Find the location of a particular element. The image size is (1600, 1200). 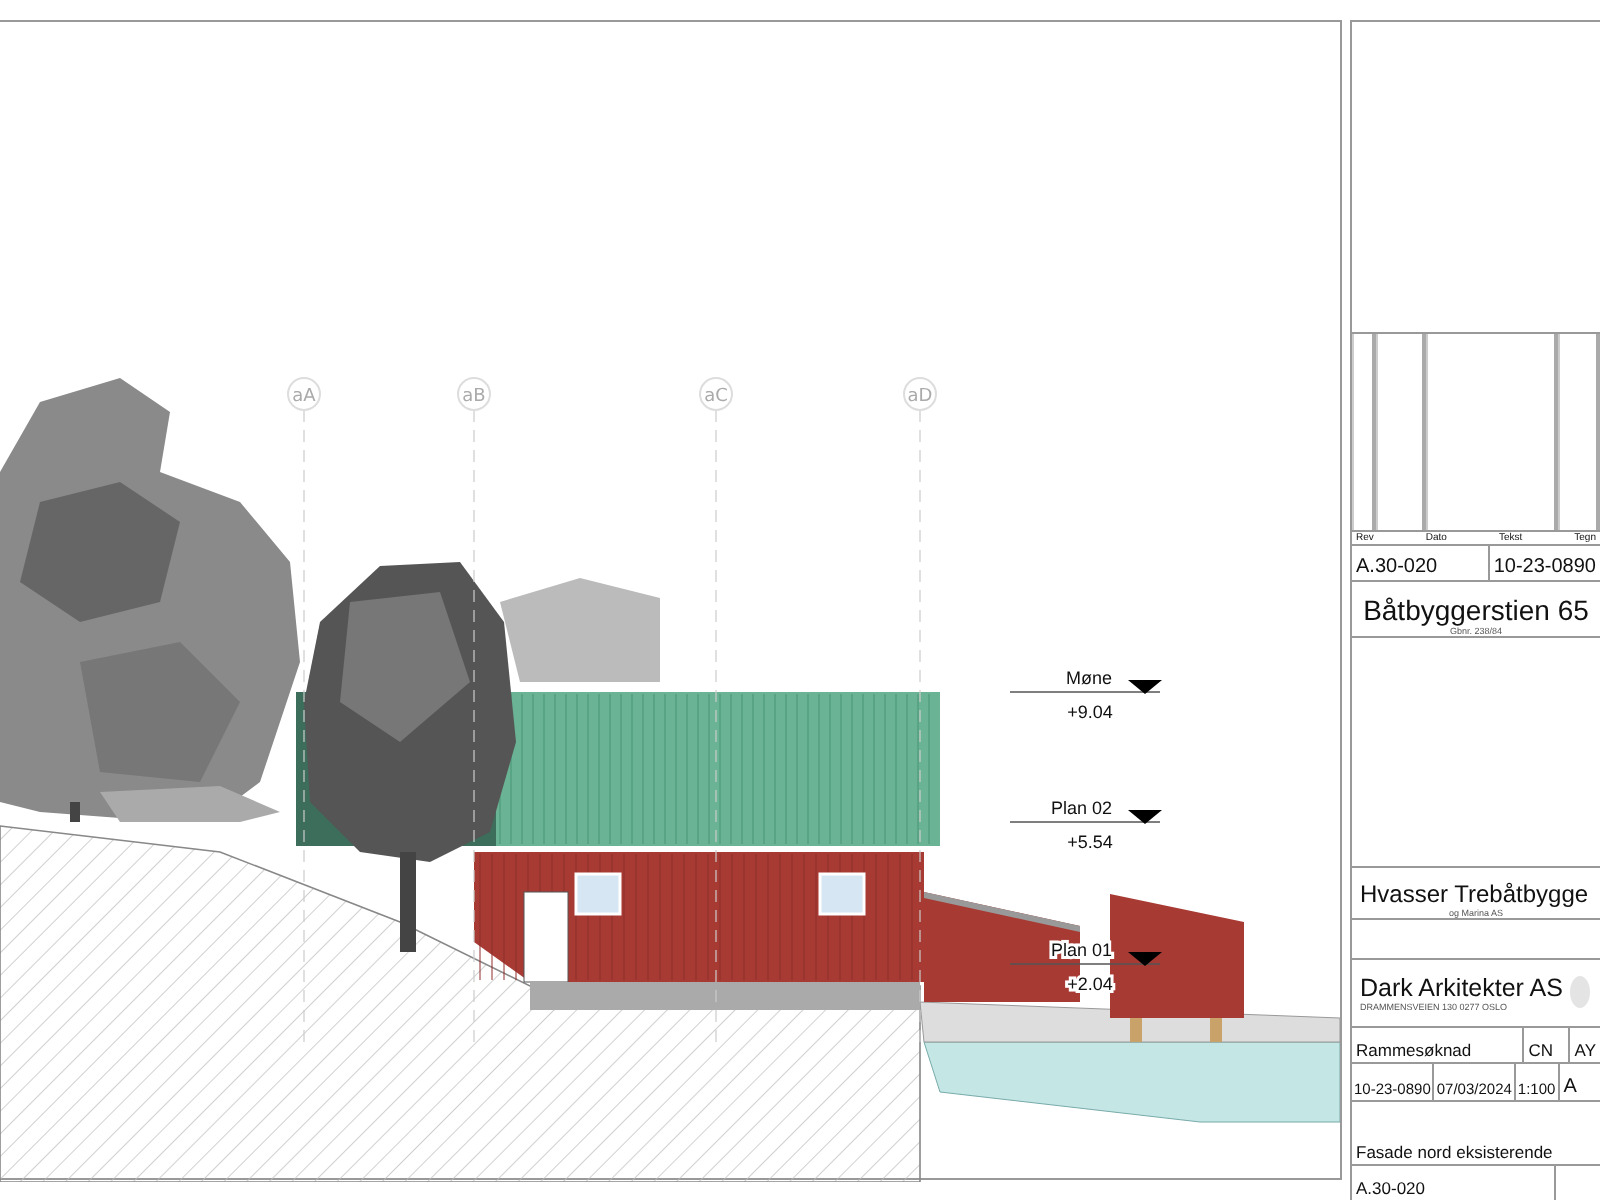

level-name: Møne is located at coordinates (1088, 678).